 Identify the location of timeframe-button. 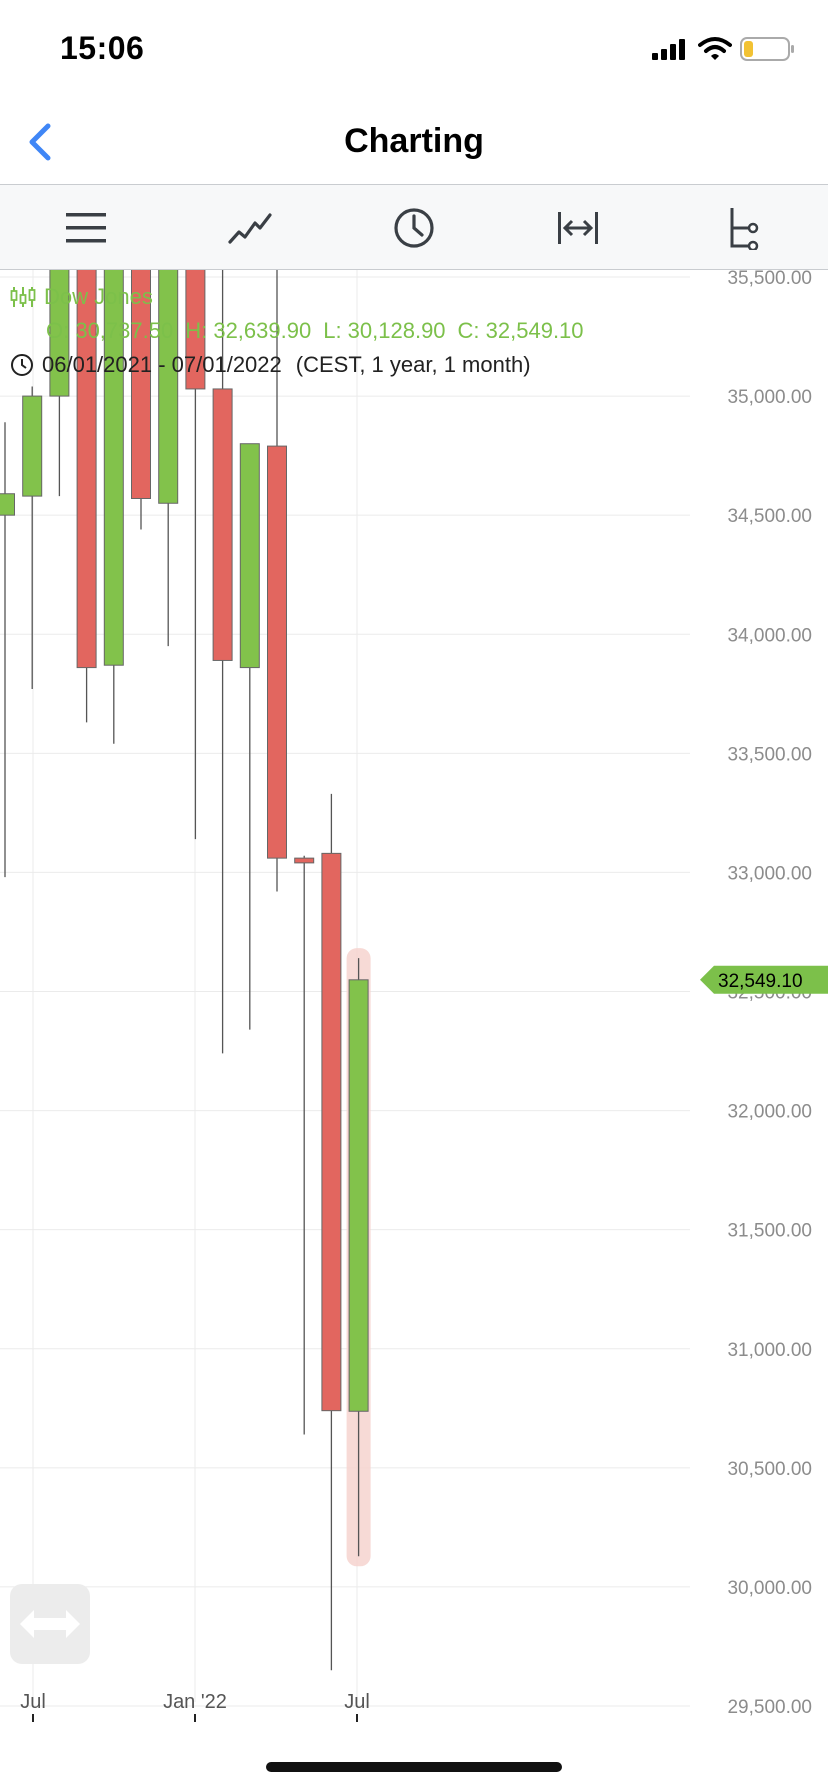
(414, 228).